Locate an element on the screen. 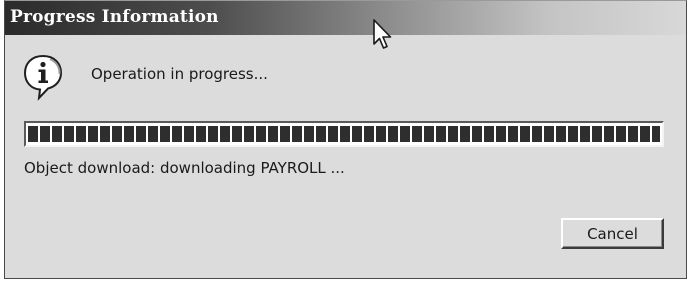  progress-bar is located at coordinates (344, 134).